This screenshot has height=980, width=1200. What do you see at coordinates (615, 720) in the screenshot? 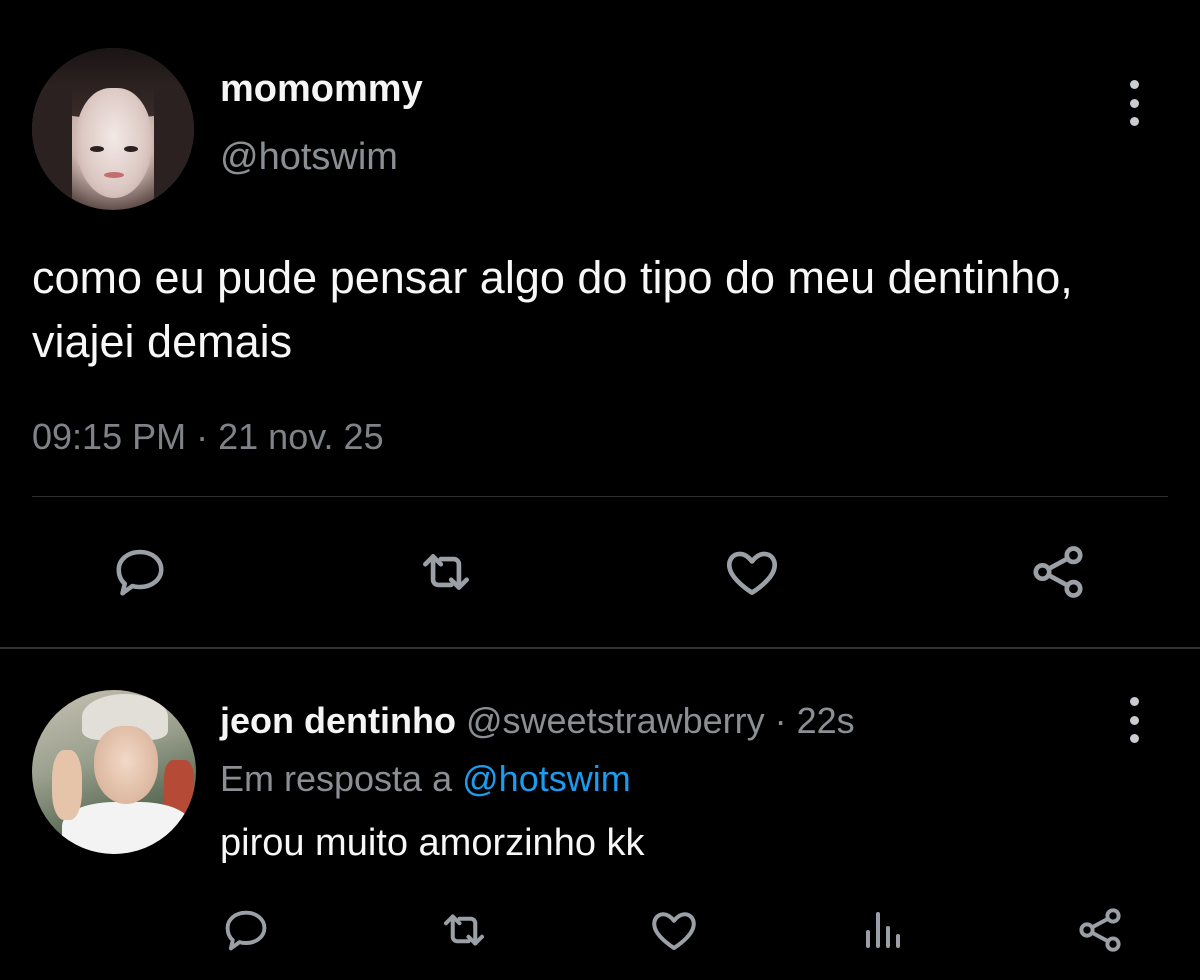
I see `reply-tweet-handle: @sweetstrawberry` at bounding box center [615, 720].